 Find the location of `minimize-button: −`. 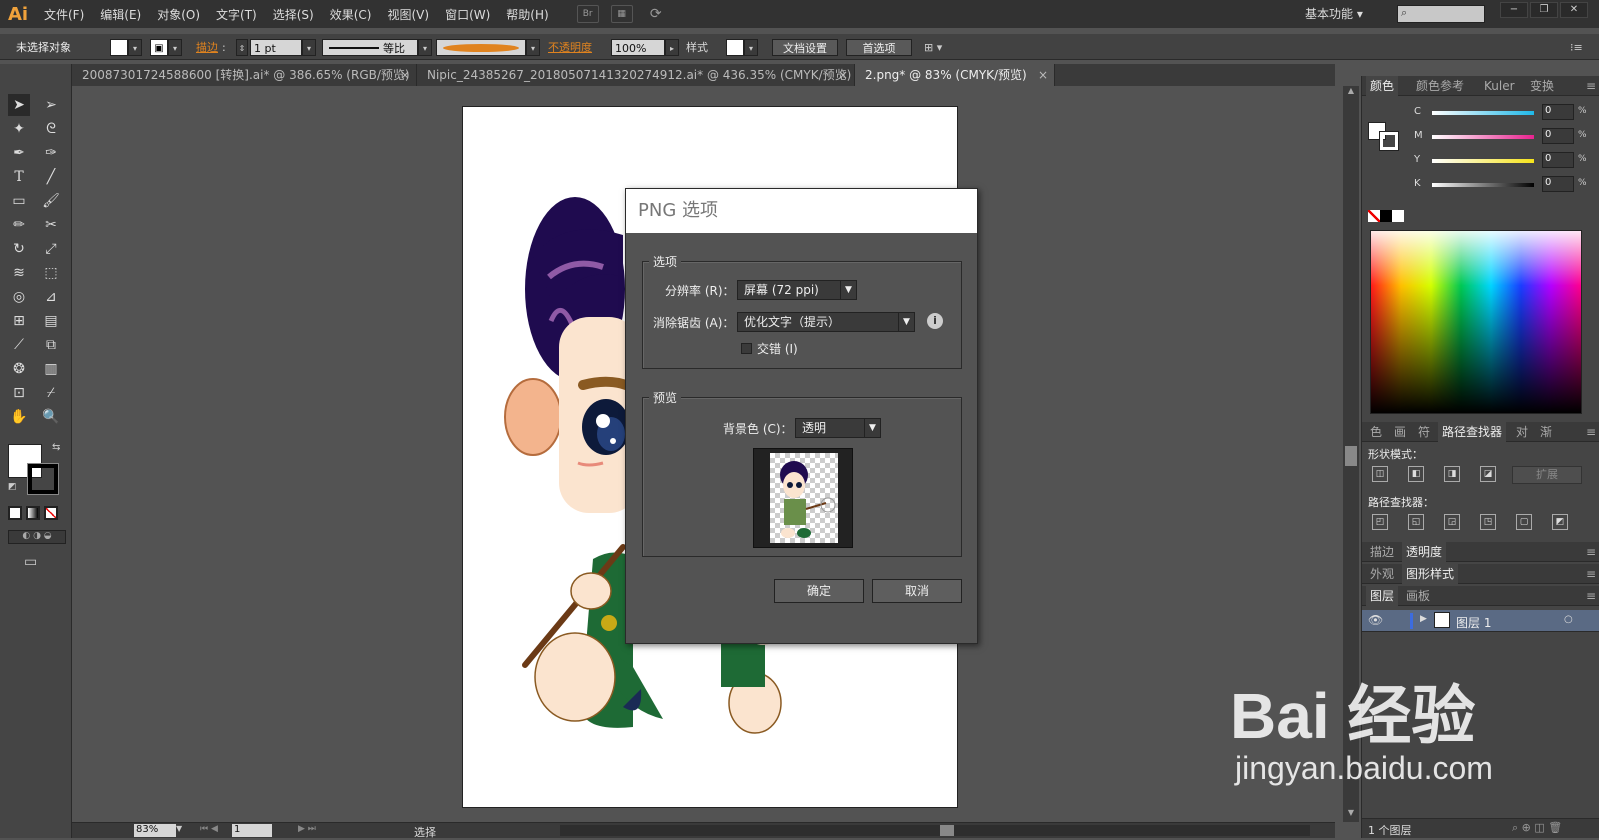

minimize-button: − is located at coordinates (1514, 10).